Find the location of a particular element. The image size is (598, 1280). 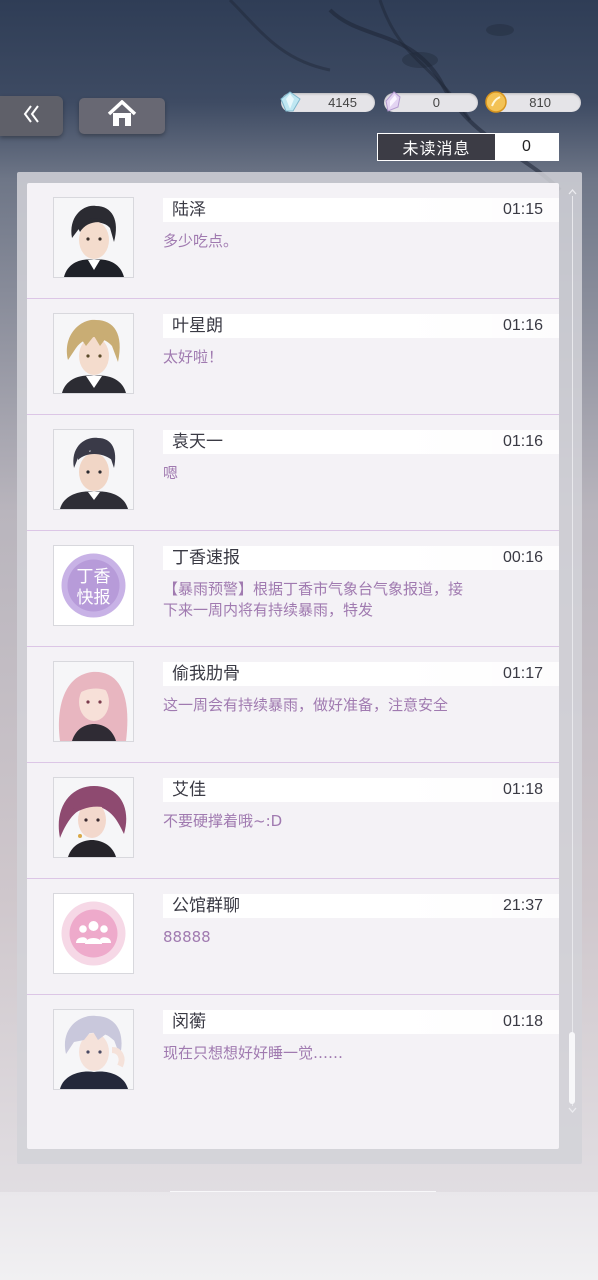

news-logo-top: 丁香 is located at coordinates (94, 577).